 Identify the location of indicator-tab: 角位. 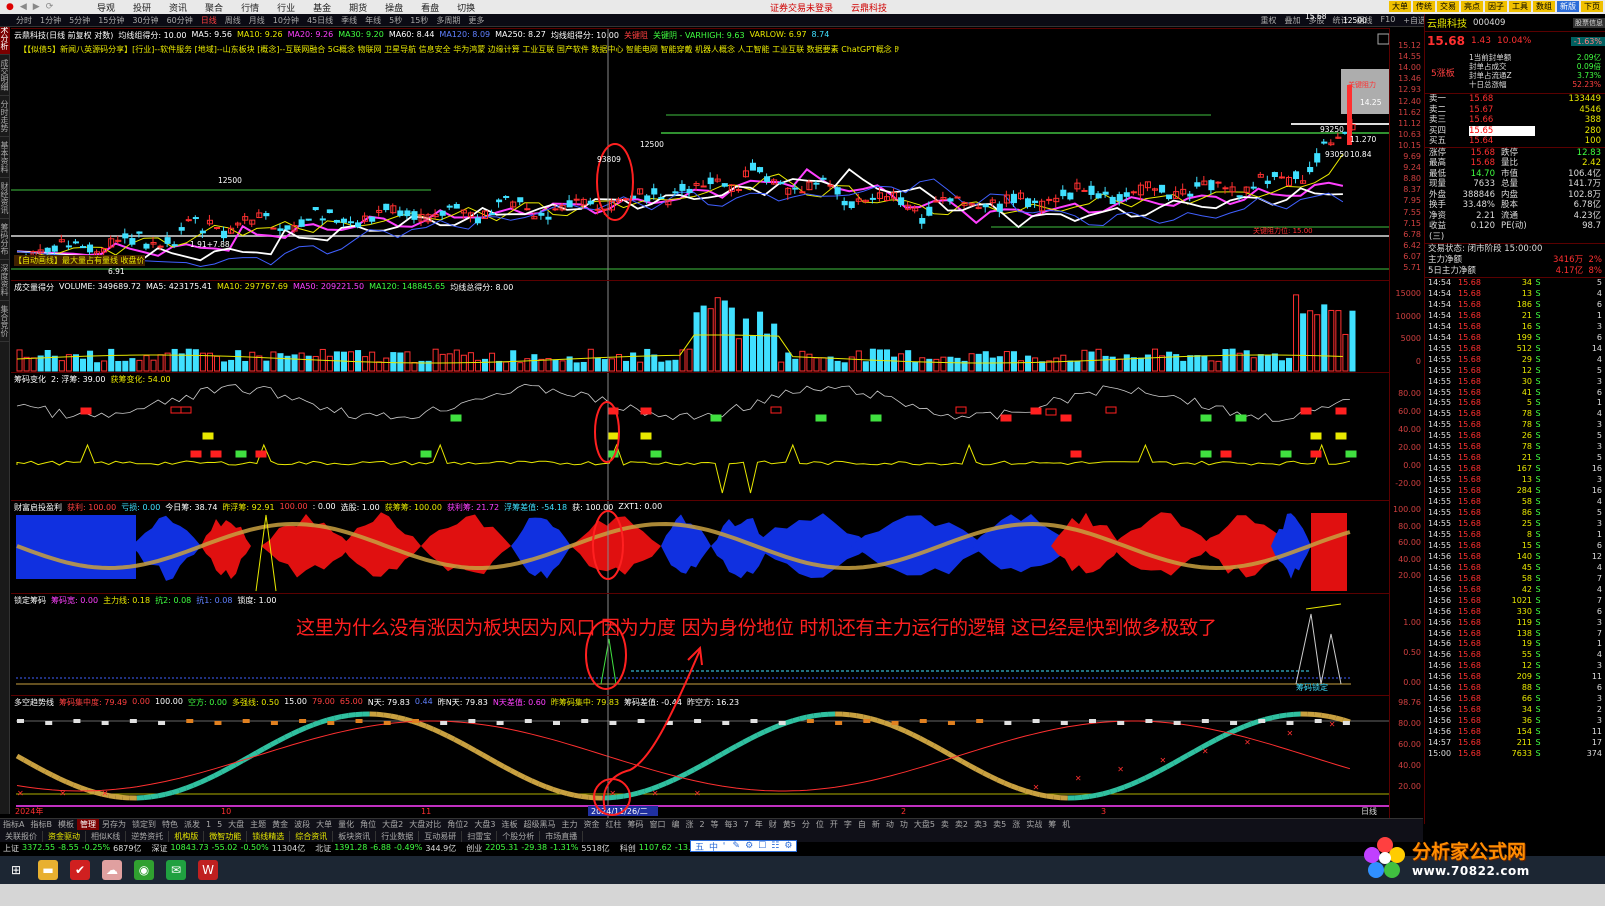
(368, 824).